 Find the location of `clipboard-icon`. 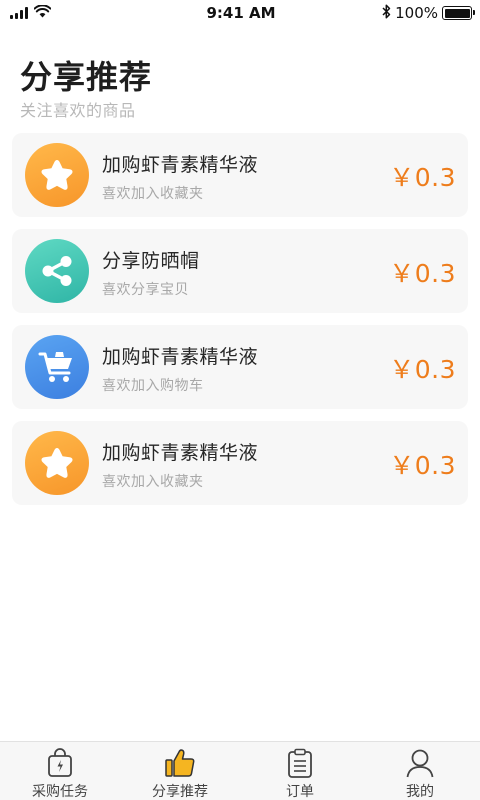

clipboard-icon is located at coordinates (300, 763).